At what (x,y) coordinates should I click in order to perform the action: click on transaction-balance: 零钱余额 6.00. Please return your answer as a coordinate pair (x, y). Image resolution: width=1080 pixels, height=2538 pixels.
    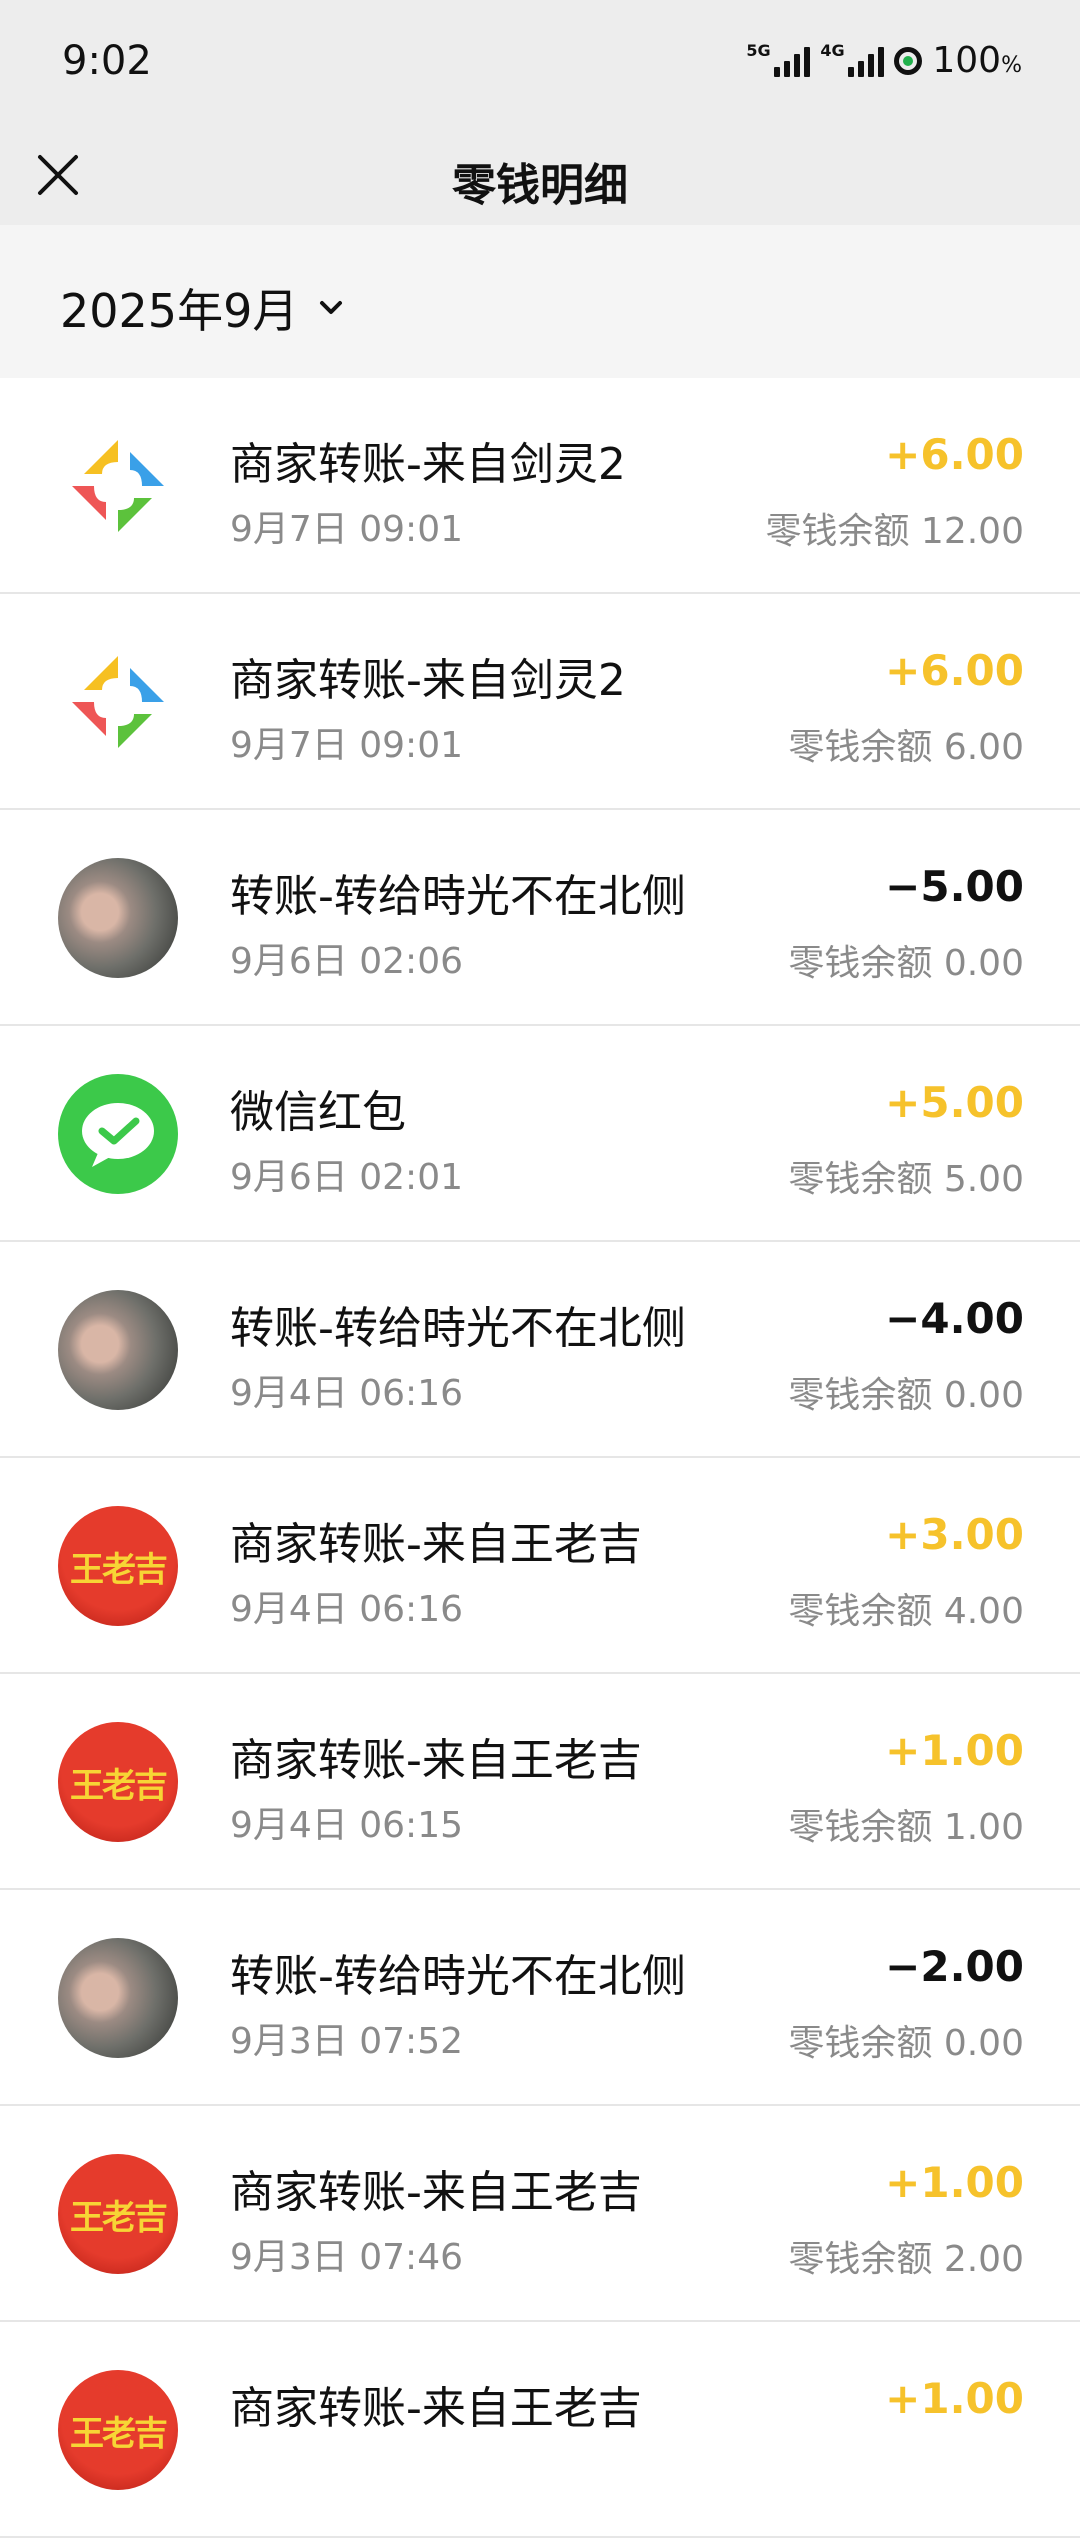
    Looking at the image, I should click on (906, 747).